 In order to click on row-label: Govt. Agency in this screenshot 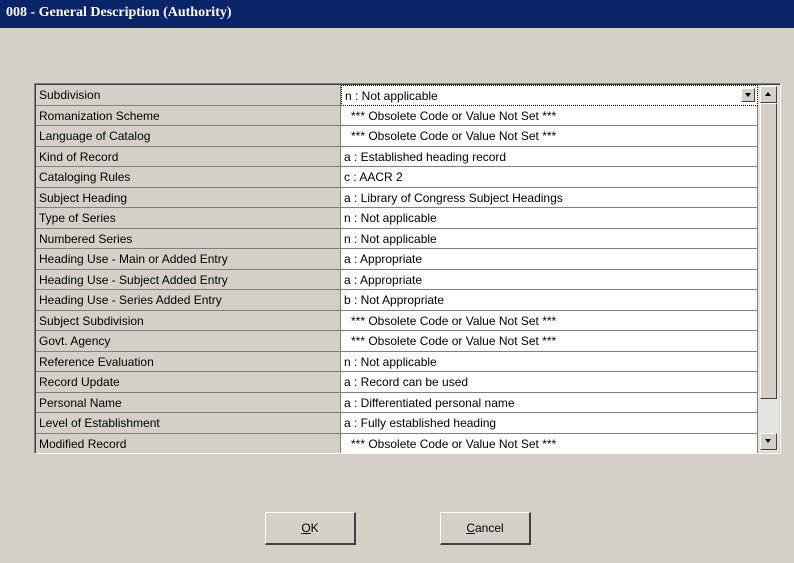, I will do `click(188, 341)`.